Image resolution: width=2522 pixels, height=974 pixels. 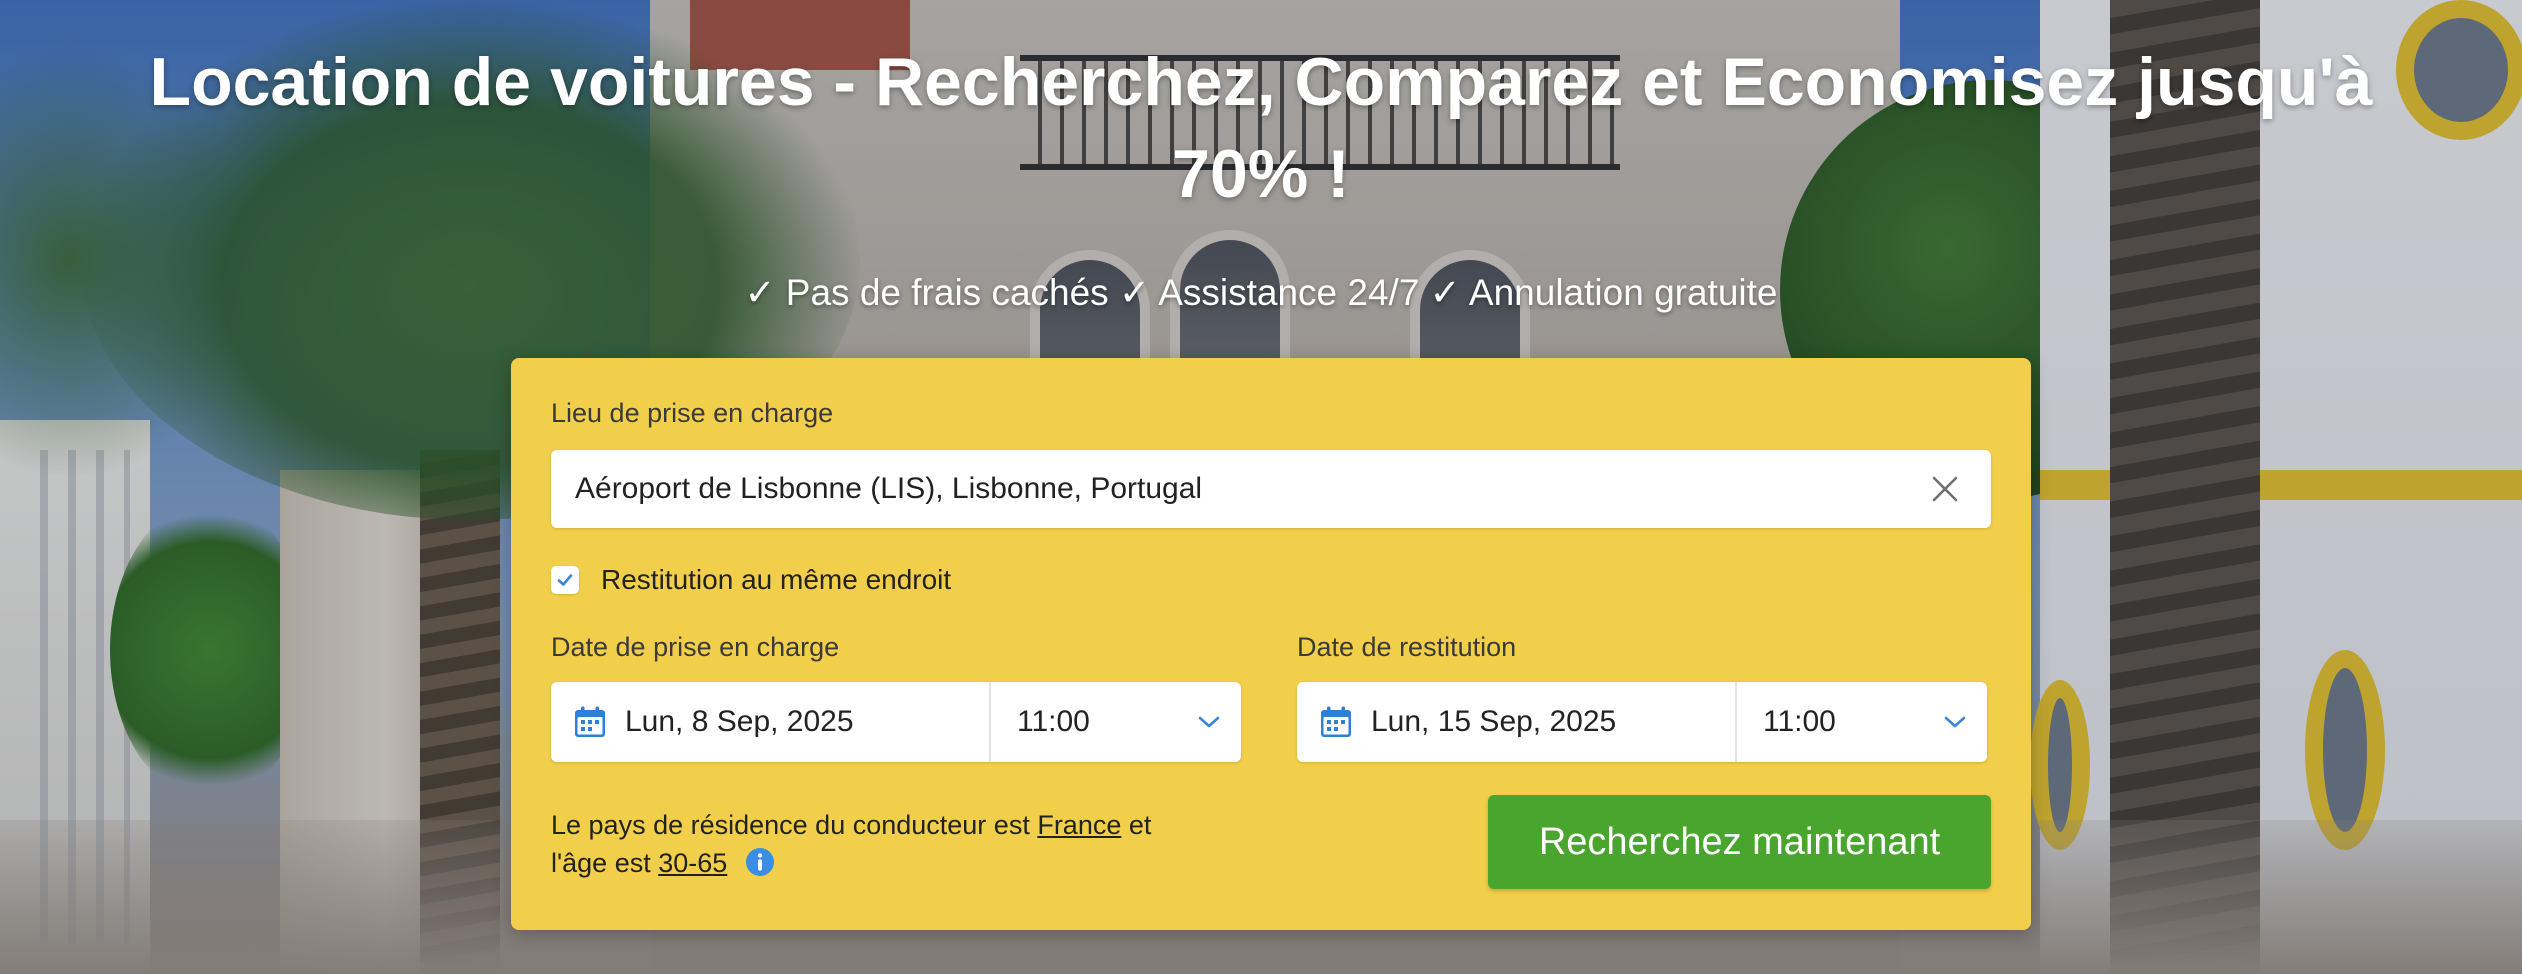 I want to click on return-date-label: Date de restitution, so click(x=1407, y=647).